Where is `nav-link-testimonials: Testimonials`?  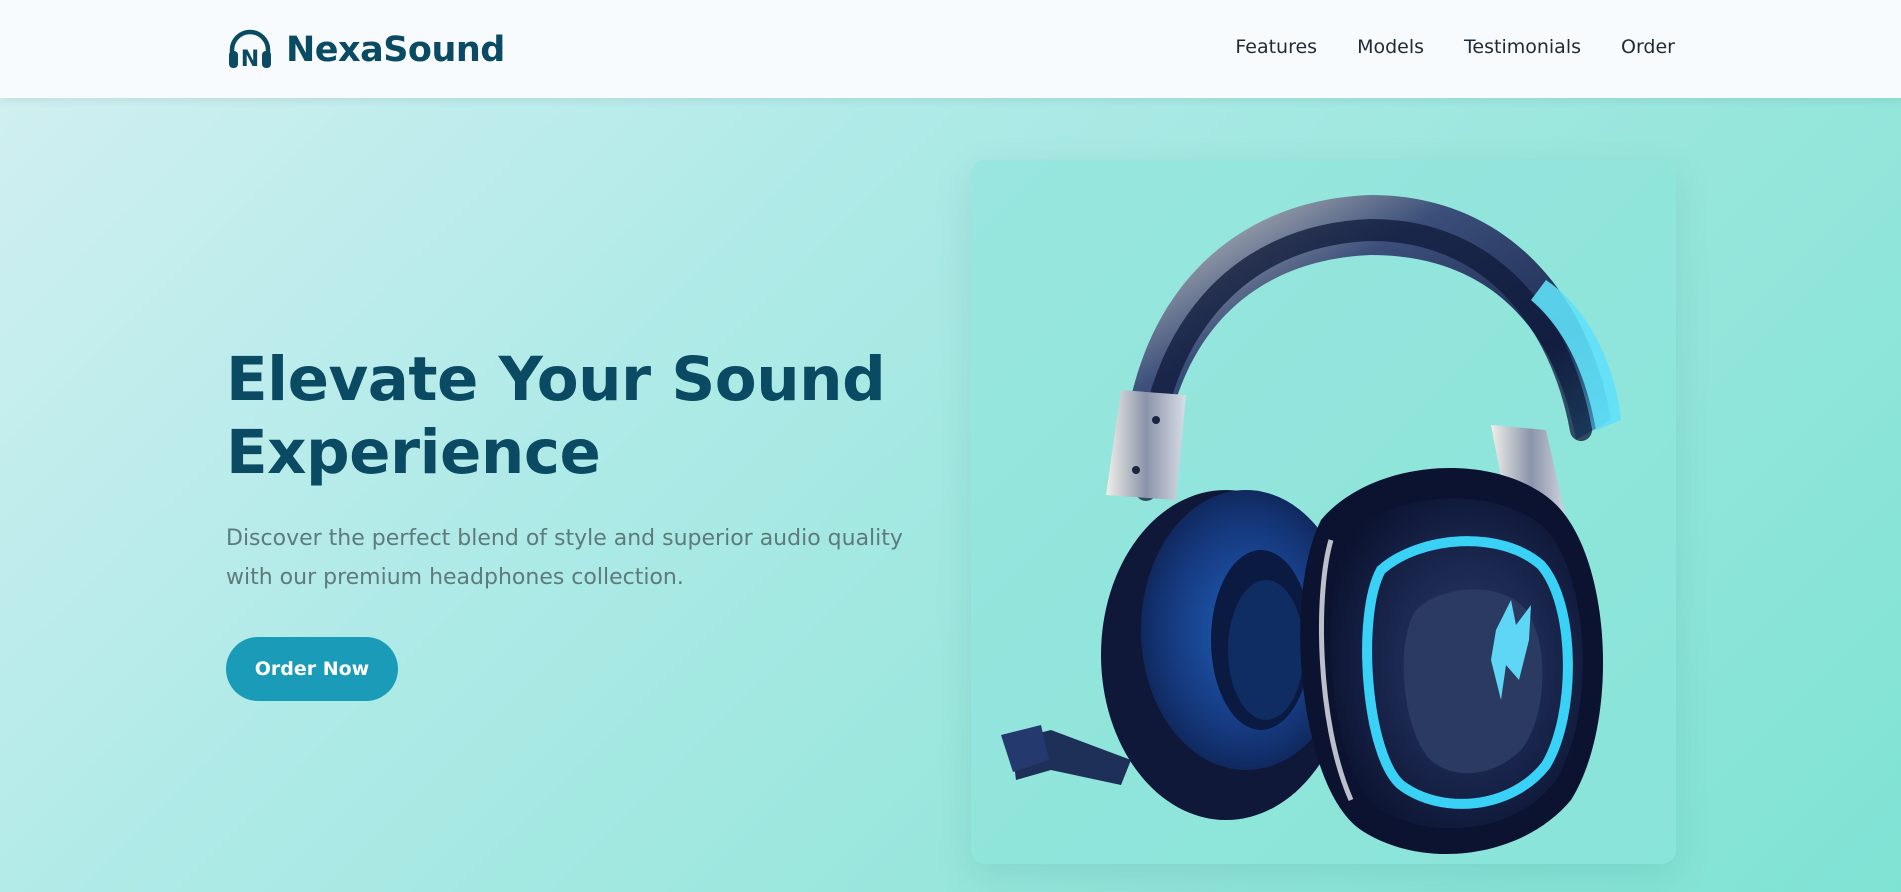
nav-link-testimonials: Testimonials is located at coordinates (1522, 47).